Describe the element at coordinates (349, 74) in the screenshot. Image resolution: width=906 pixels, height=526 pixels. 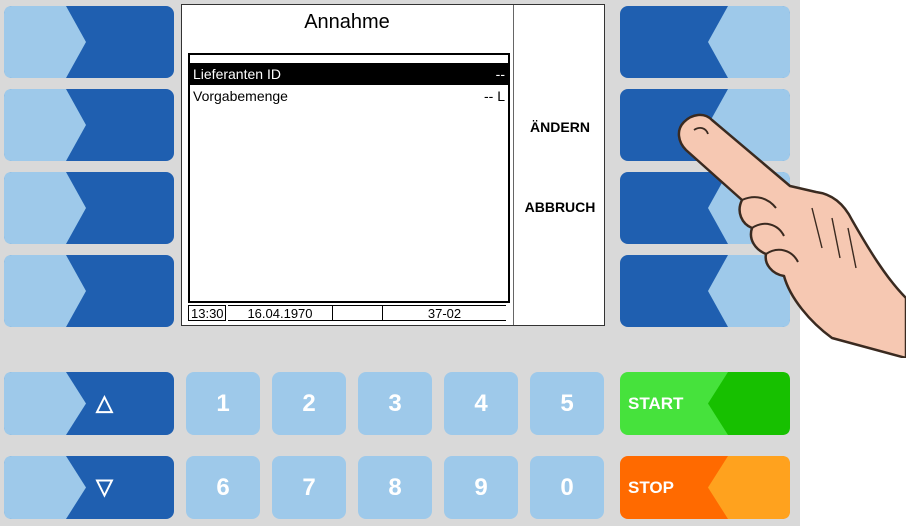
I see `list-item-supplier-id: Lieferanten ID --` at that location.